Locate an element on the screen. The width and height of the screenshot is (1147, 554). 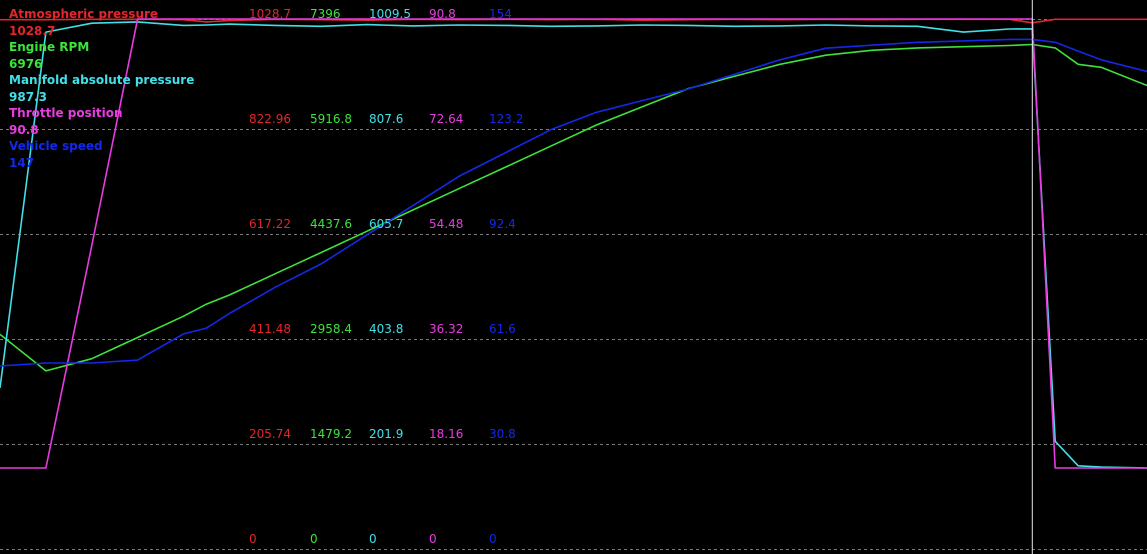
scale-label-engine-rpm-5: 0 is located at coordinates (314, 539).